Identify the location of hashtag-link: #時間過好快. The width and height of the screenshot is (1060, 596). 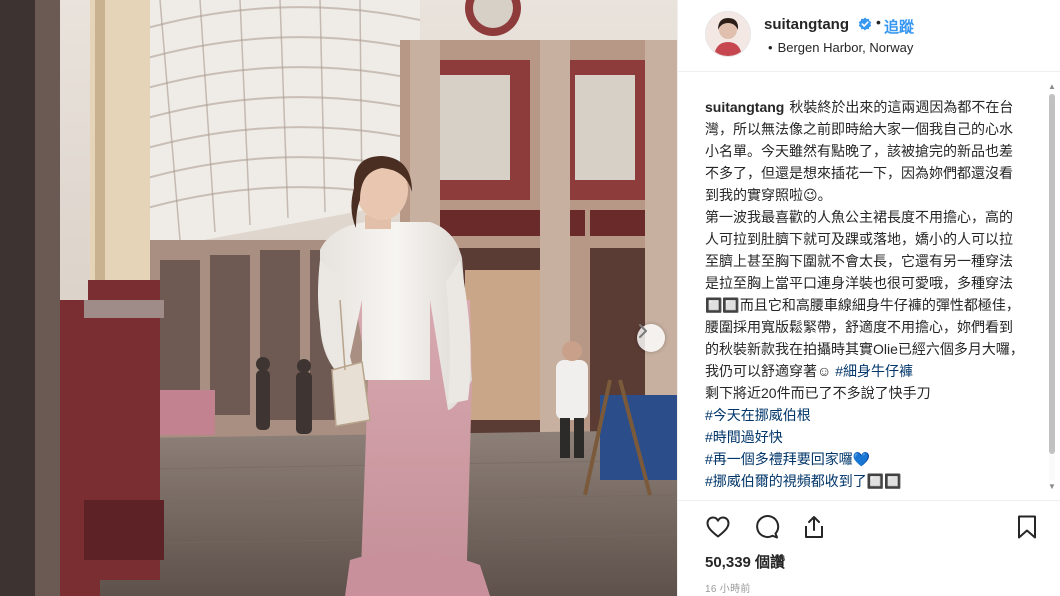
(865, 437).